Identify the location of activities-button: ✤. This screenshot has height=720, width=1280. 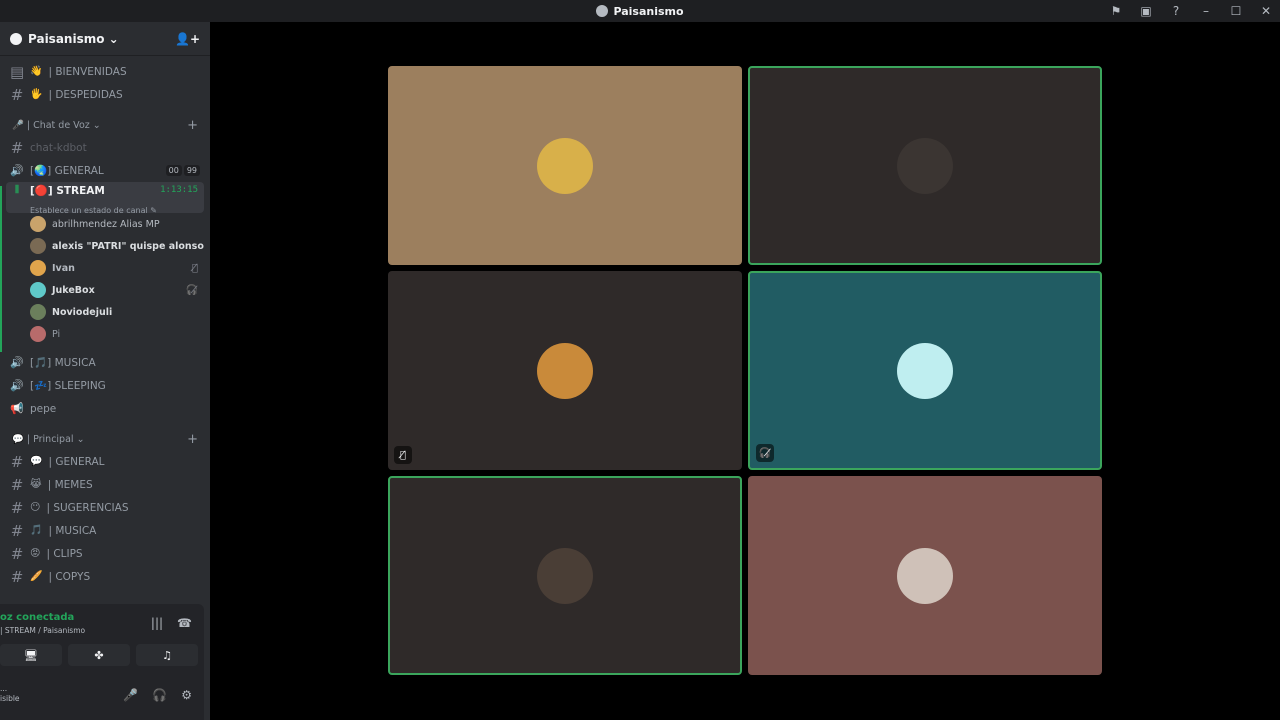
(99, 655).